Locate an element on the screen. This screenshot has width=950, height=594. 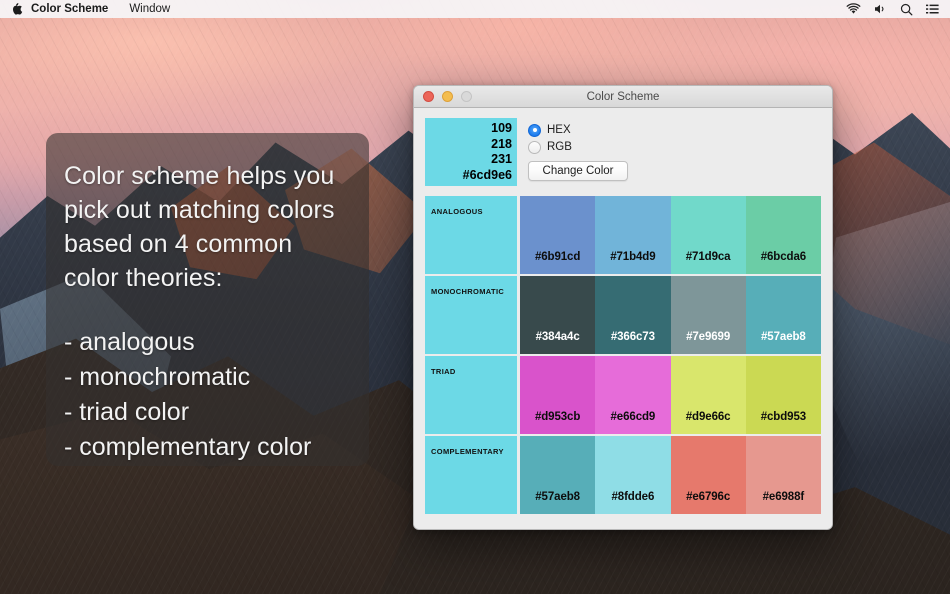
scheme-swatch-monochromatic: MONOCHROMATIC is located at coordinates (471, 315).